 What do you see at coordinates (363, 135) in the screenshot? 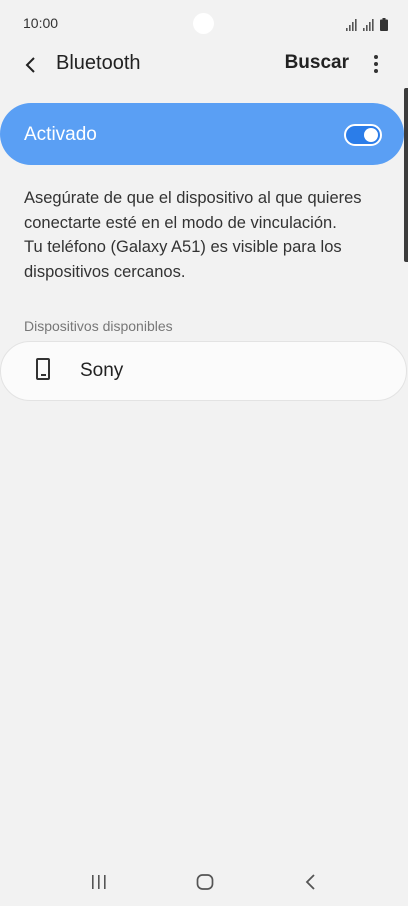
I see `bluetooth-switch` at bounding box center [363, 135].